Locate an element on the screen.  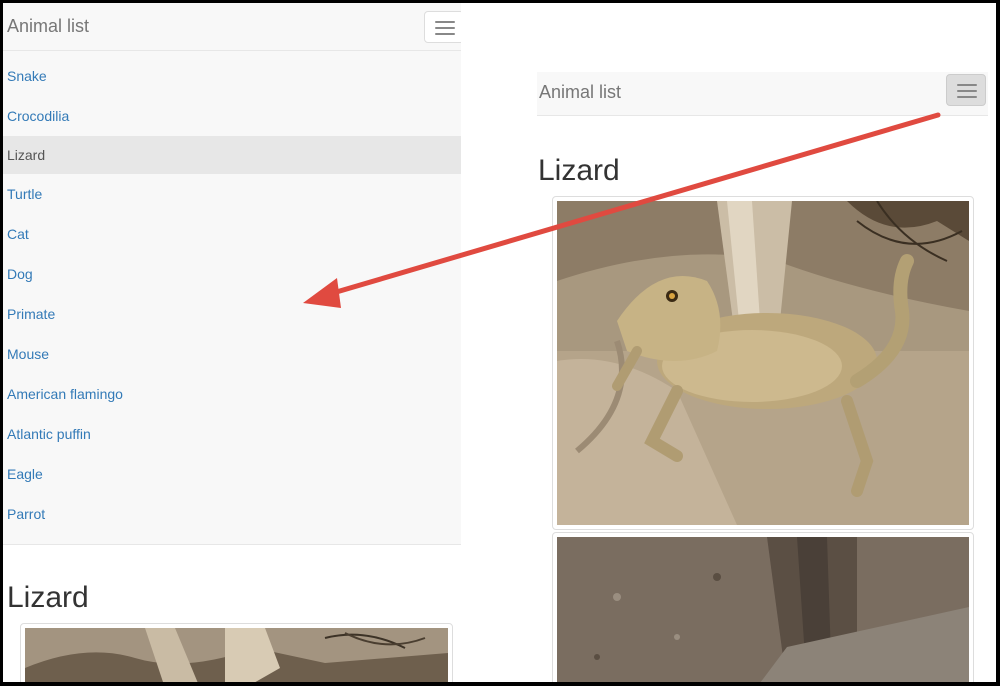
menu-item-crocodilia: Crocodilia is located at coordinates (232, 116).